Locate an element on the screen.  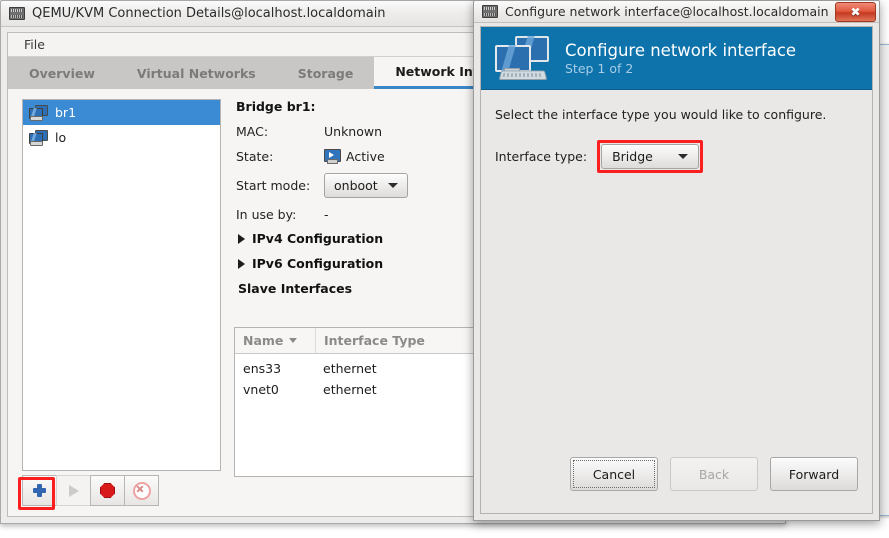
list-item-label: lo is located at coordinates (61, 137).